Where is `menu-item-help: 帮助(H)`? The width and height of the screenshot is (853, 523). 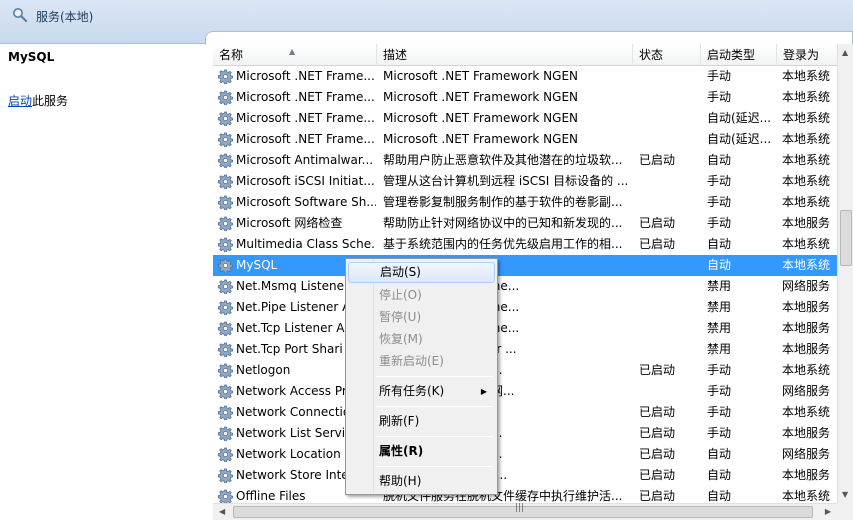 menu-item-help: 帮助(H) is located at coordinates (421, 481).